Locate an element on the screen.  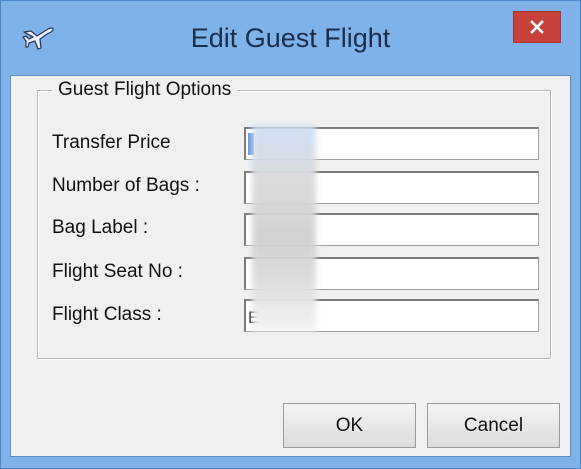
window-title: Edit Guest Flight is located at coordinates (290, 38).